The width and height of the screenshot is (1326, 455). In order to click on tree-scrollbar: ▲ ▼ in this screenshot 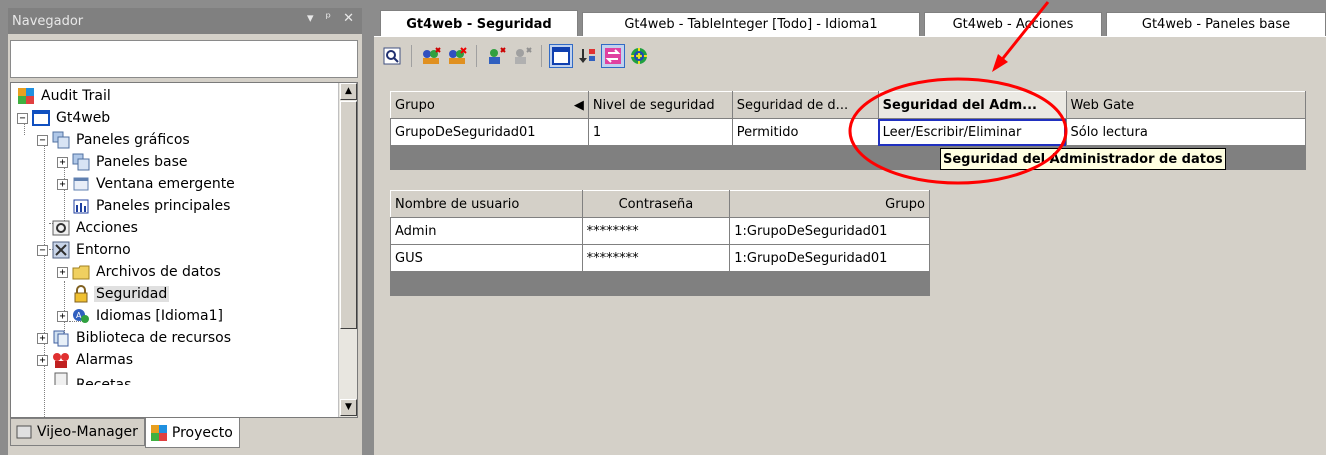, I will do `click(347, 250)`.